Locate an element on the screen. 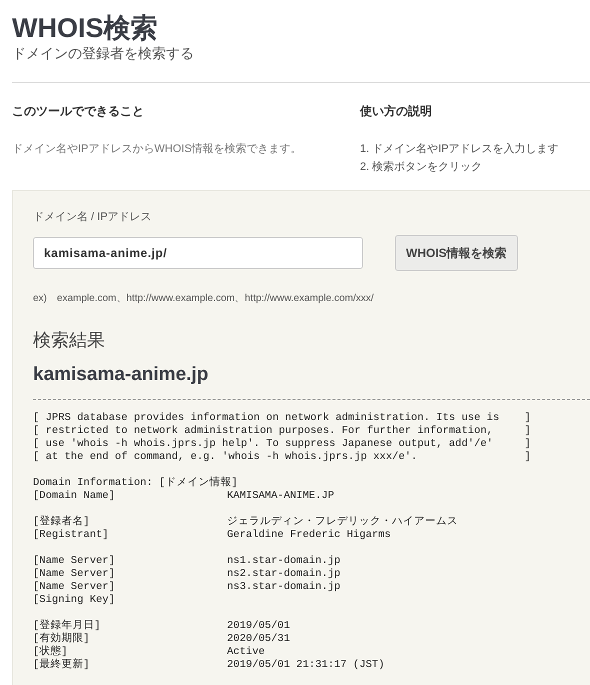  page-title: WHOIS検索 is located at coordinates (85, 28).